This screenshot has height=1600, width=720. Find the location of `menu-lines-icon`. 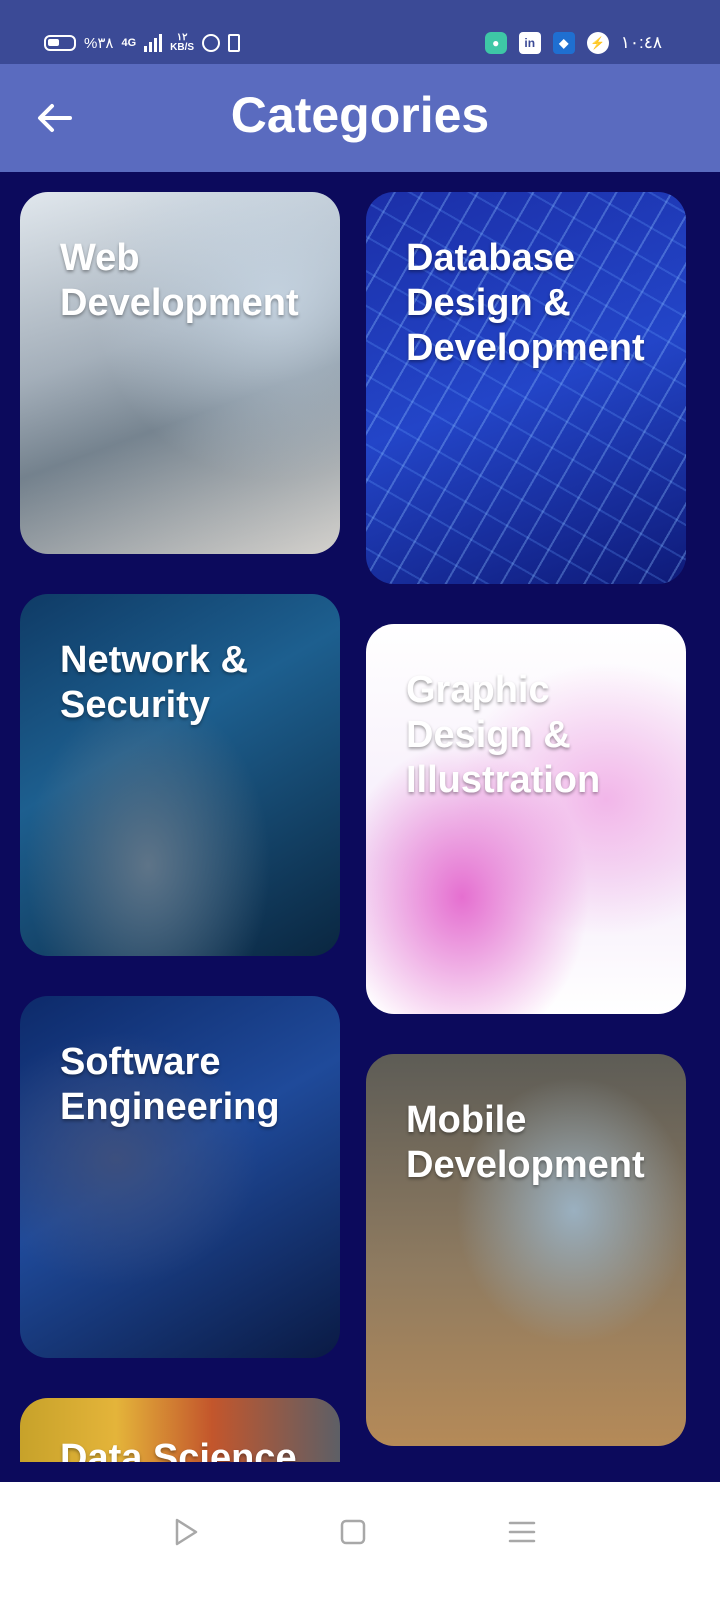

menu-lines-icon is located at coordinates (522, 1532).